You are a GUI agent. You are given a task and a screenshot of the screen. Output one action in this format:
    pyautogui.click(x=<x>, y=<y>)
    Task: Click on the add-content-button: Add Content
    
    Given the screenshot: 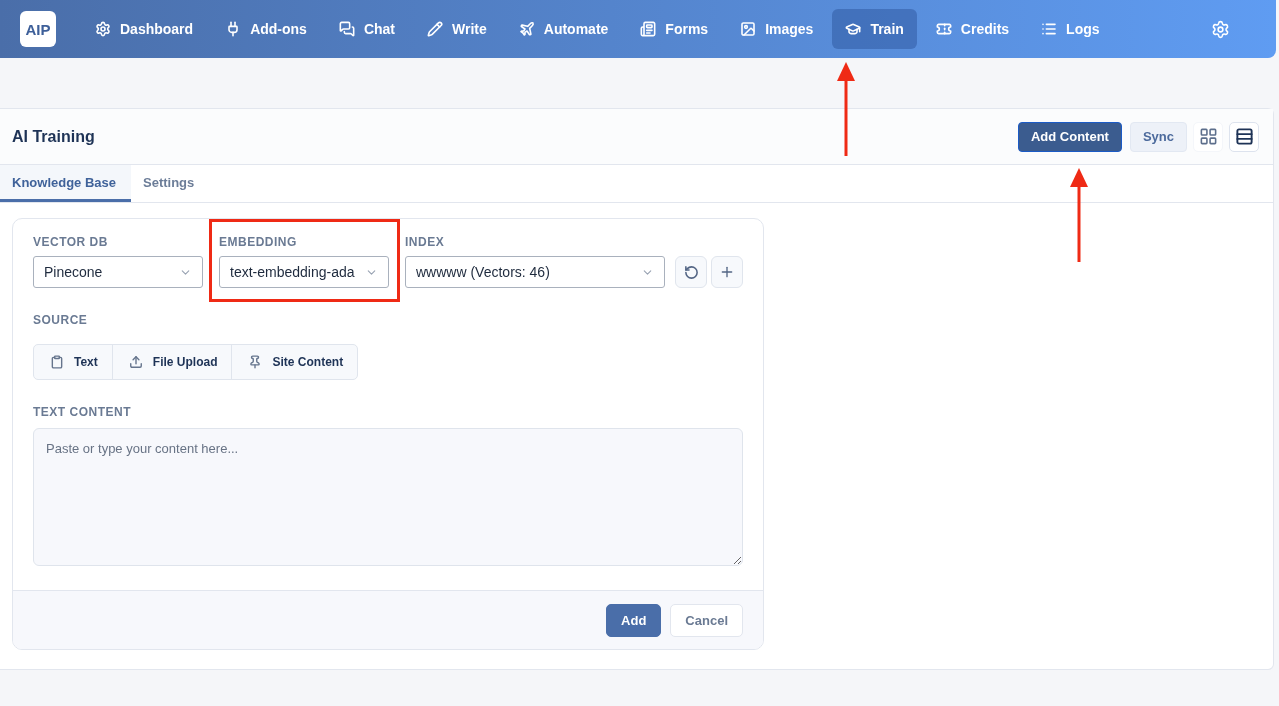 What is the action you would take?
    pyautogui.click(x=1069, y=136)
    